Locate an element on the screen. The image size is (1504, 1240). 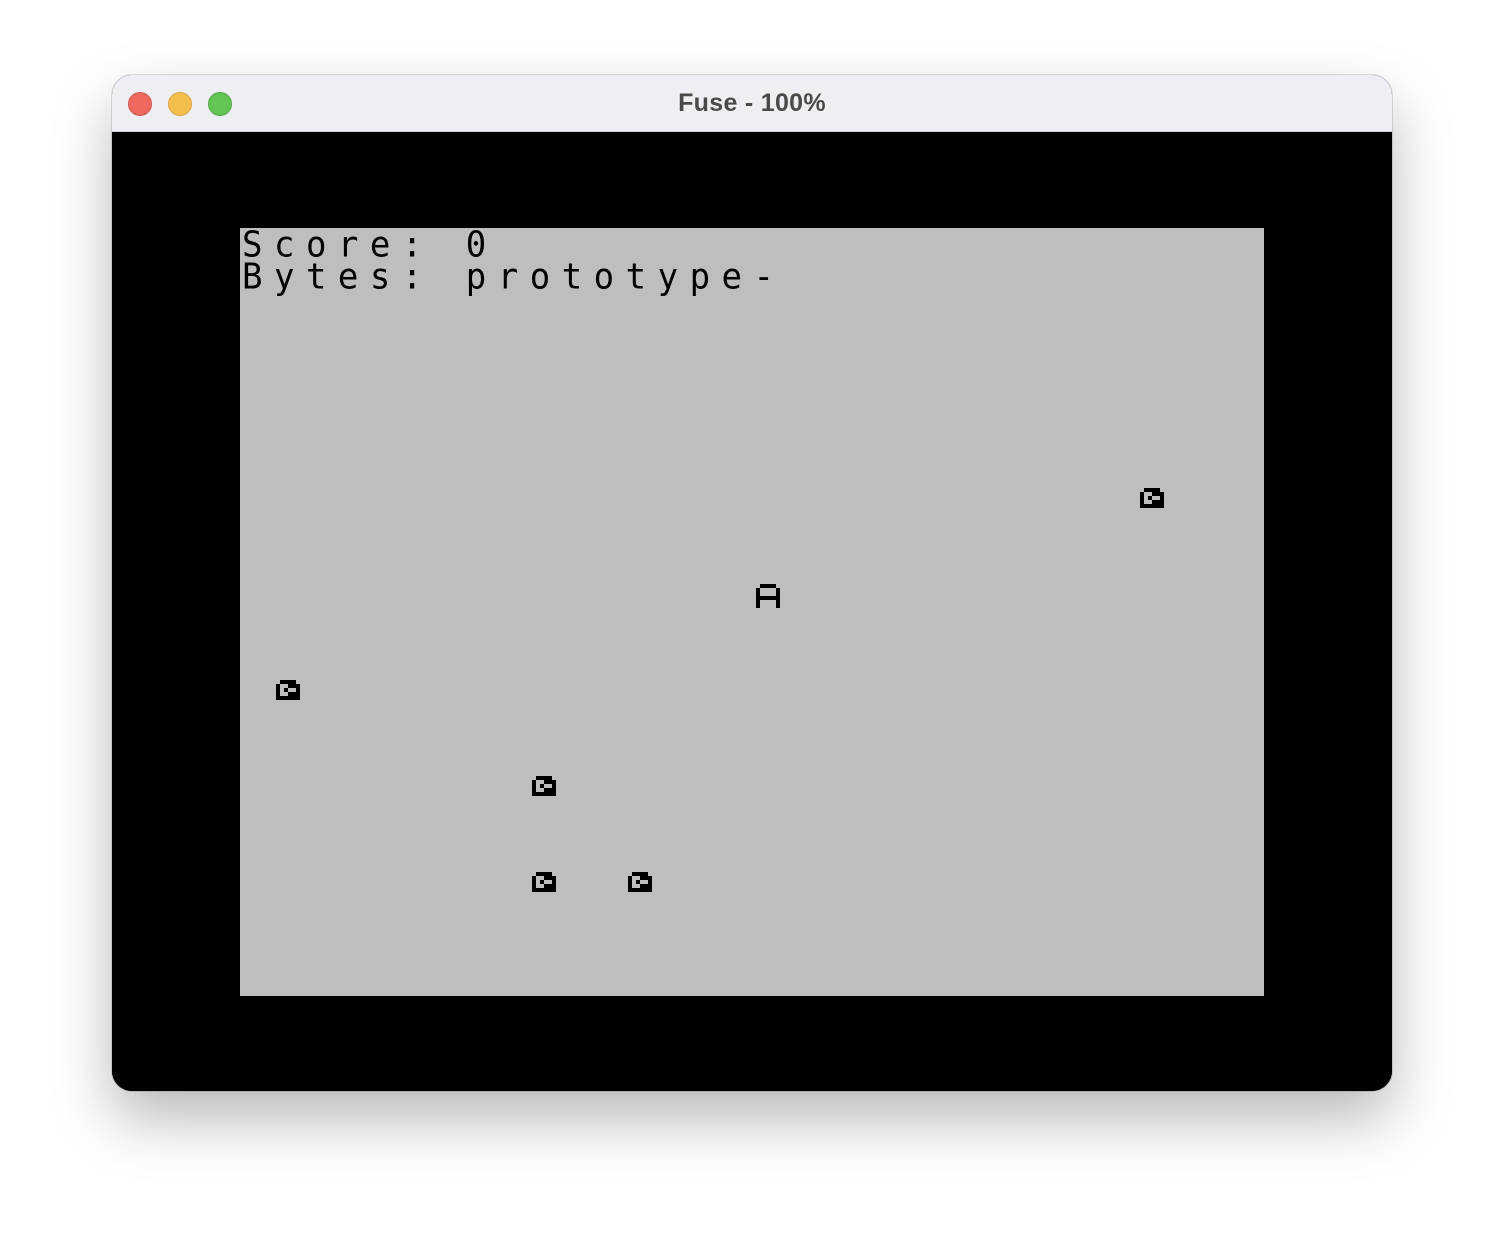
title-bar: Fuse - 100% is located at coordinates (752, 103).